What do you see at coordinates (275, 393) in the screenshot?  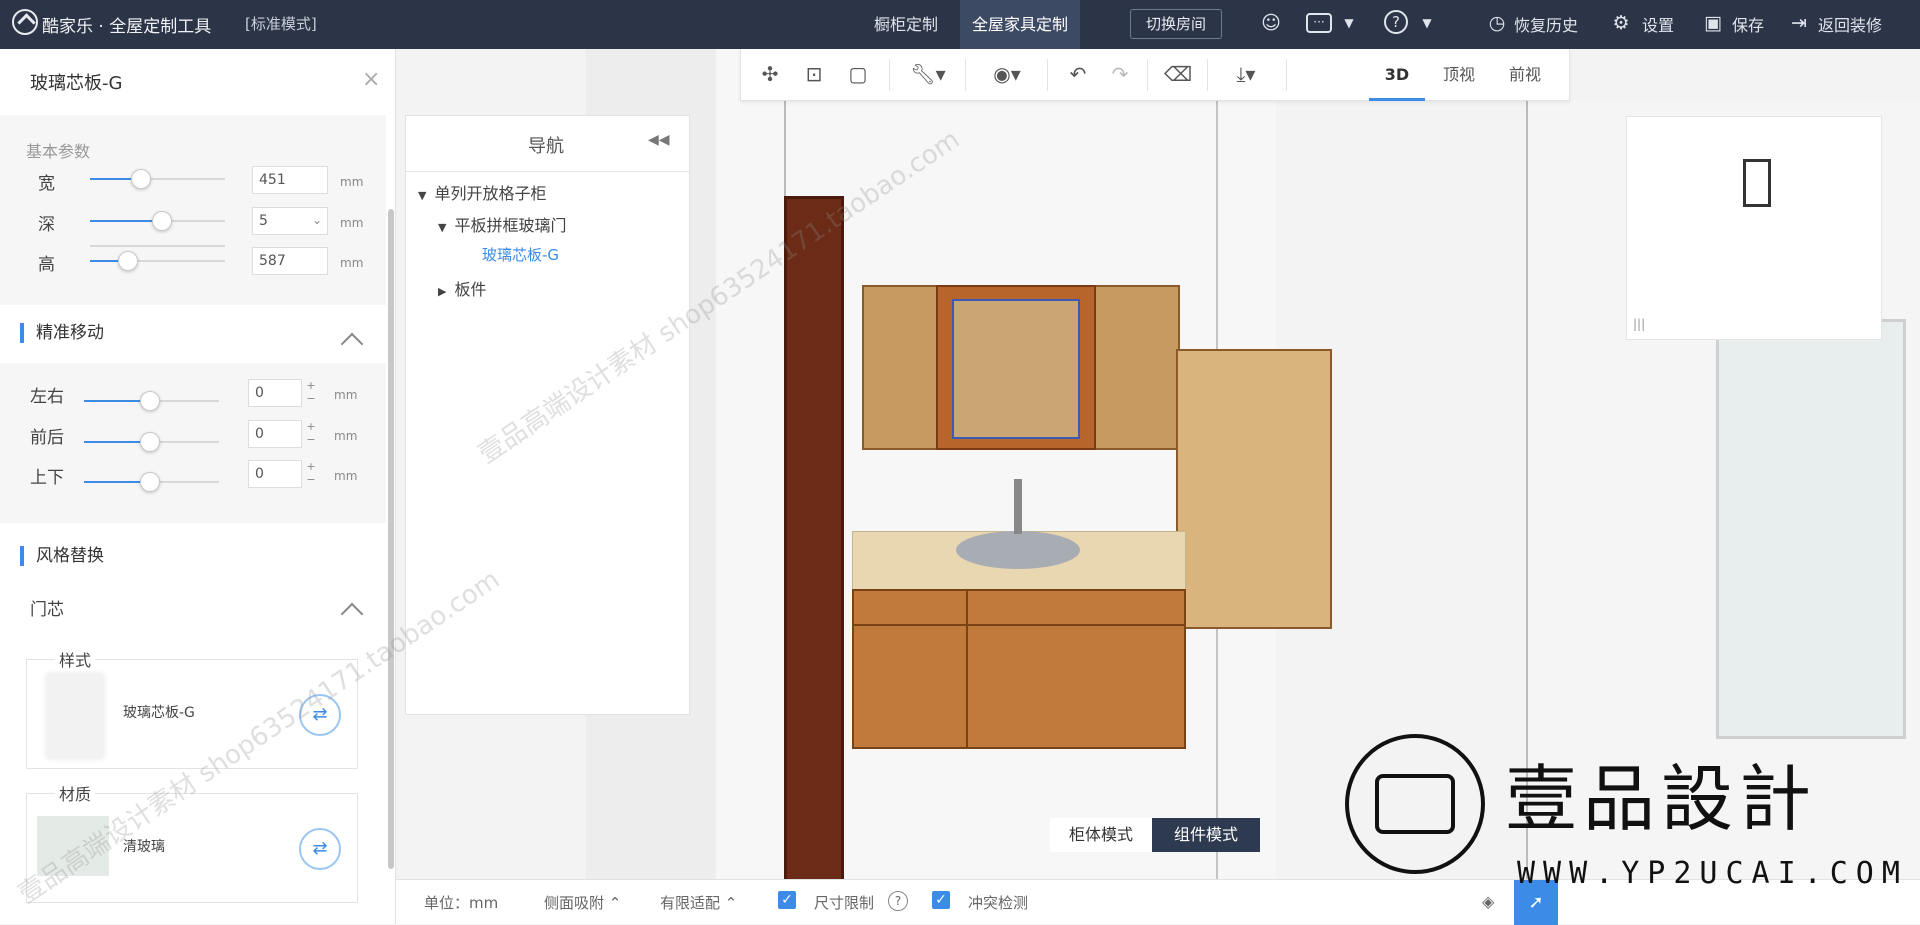 I see `left-right-input: 0` at bounding box center [275, 393].